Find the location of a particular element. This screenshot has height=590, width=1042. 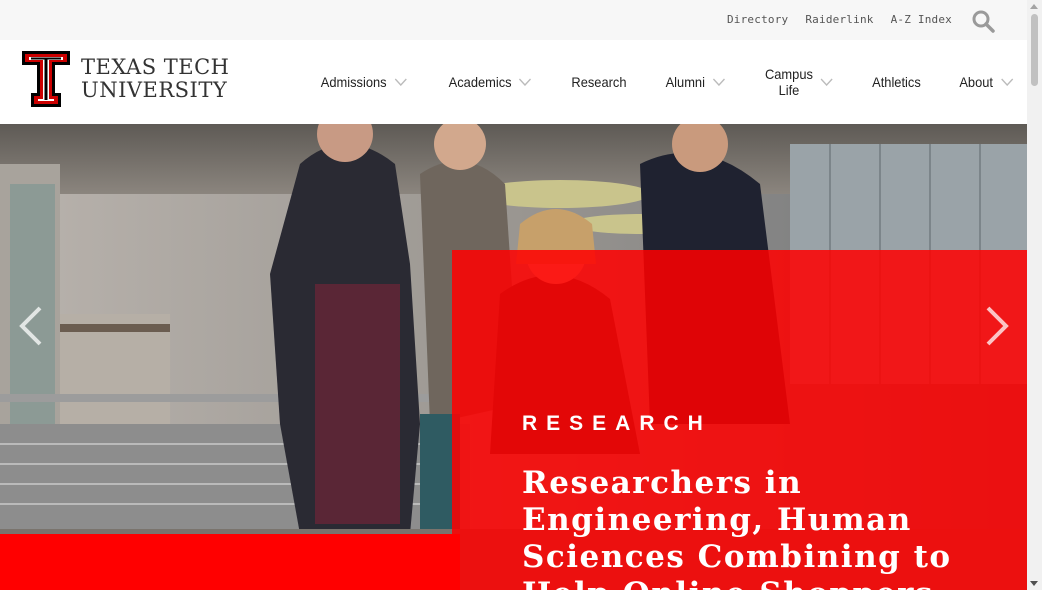

nav-alumni: Alumni is located at coordinates (695, 82).